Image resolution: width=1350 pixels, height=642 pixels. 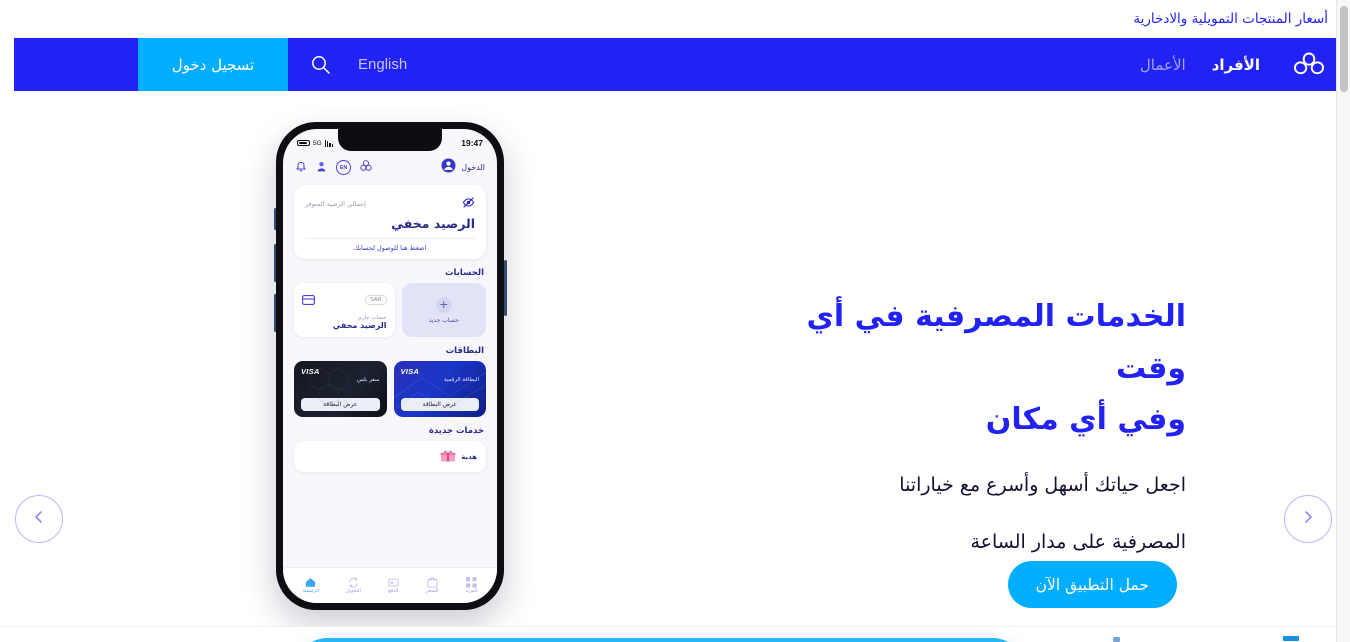 What do you see at coordinates (1343, 321) in the screenshot?
I see `page-scrollbar` at bounding box center [1343, 321].